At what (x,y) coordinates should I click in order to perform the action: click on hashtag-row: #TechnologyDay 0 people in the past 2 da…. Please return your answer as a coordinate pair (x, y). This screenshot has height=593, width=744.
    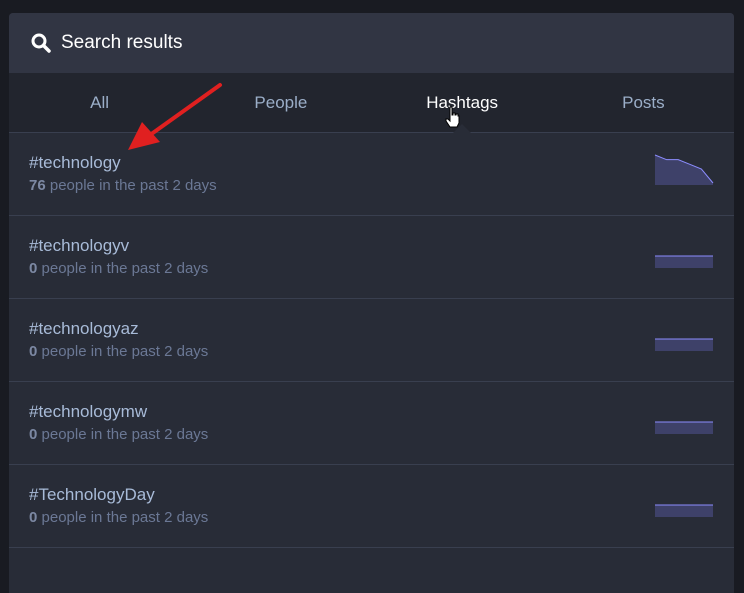
    Looking at the image, I should click on (371, 506).